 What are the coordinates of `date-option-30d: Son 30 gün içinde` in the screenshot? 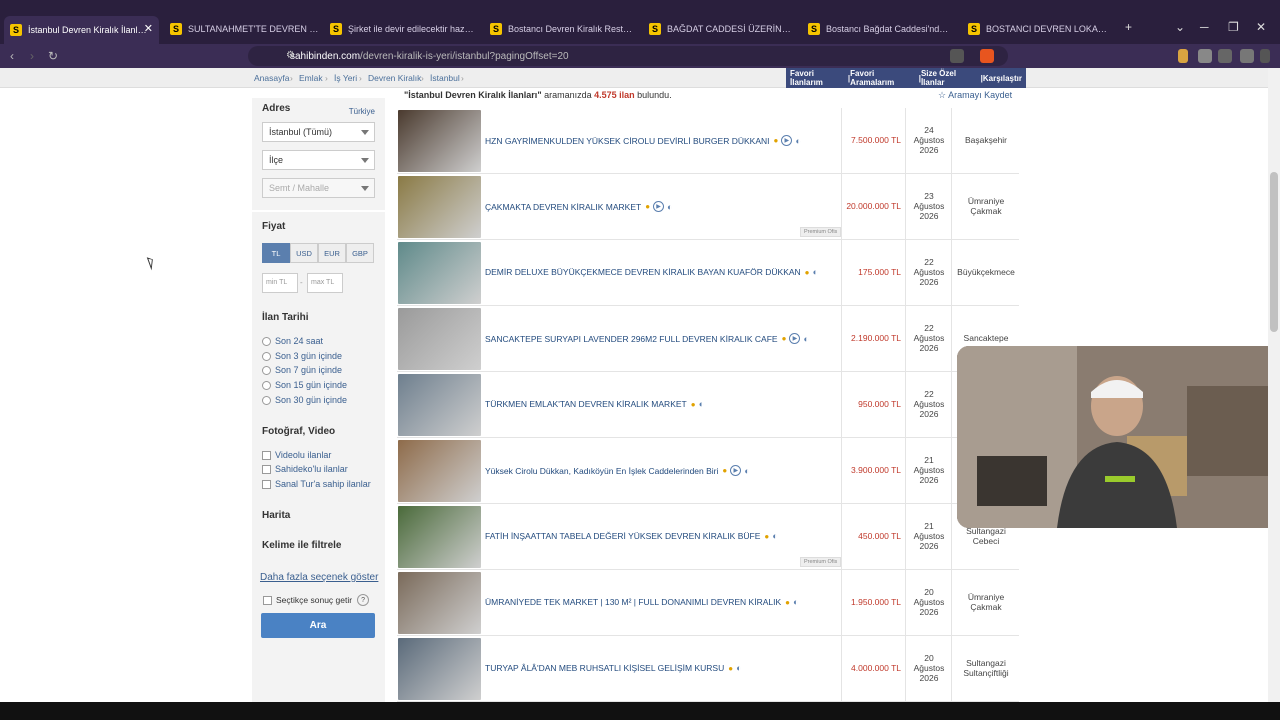 It's located at (304, 400).